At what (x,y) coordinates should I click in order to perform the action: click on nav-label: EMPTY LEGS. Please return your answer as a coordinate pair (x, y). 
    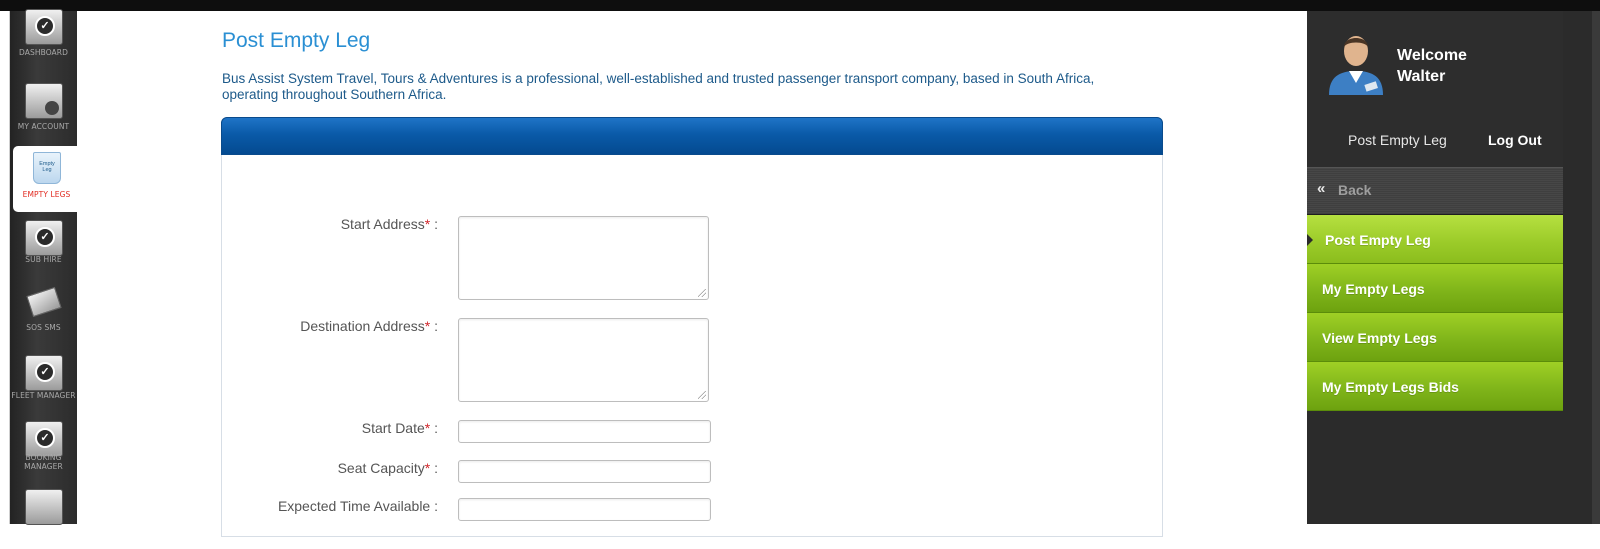
    Looking at the image, I should click on (46, 194).